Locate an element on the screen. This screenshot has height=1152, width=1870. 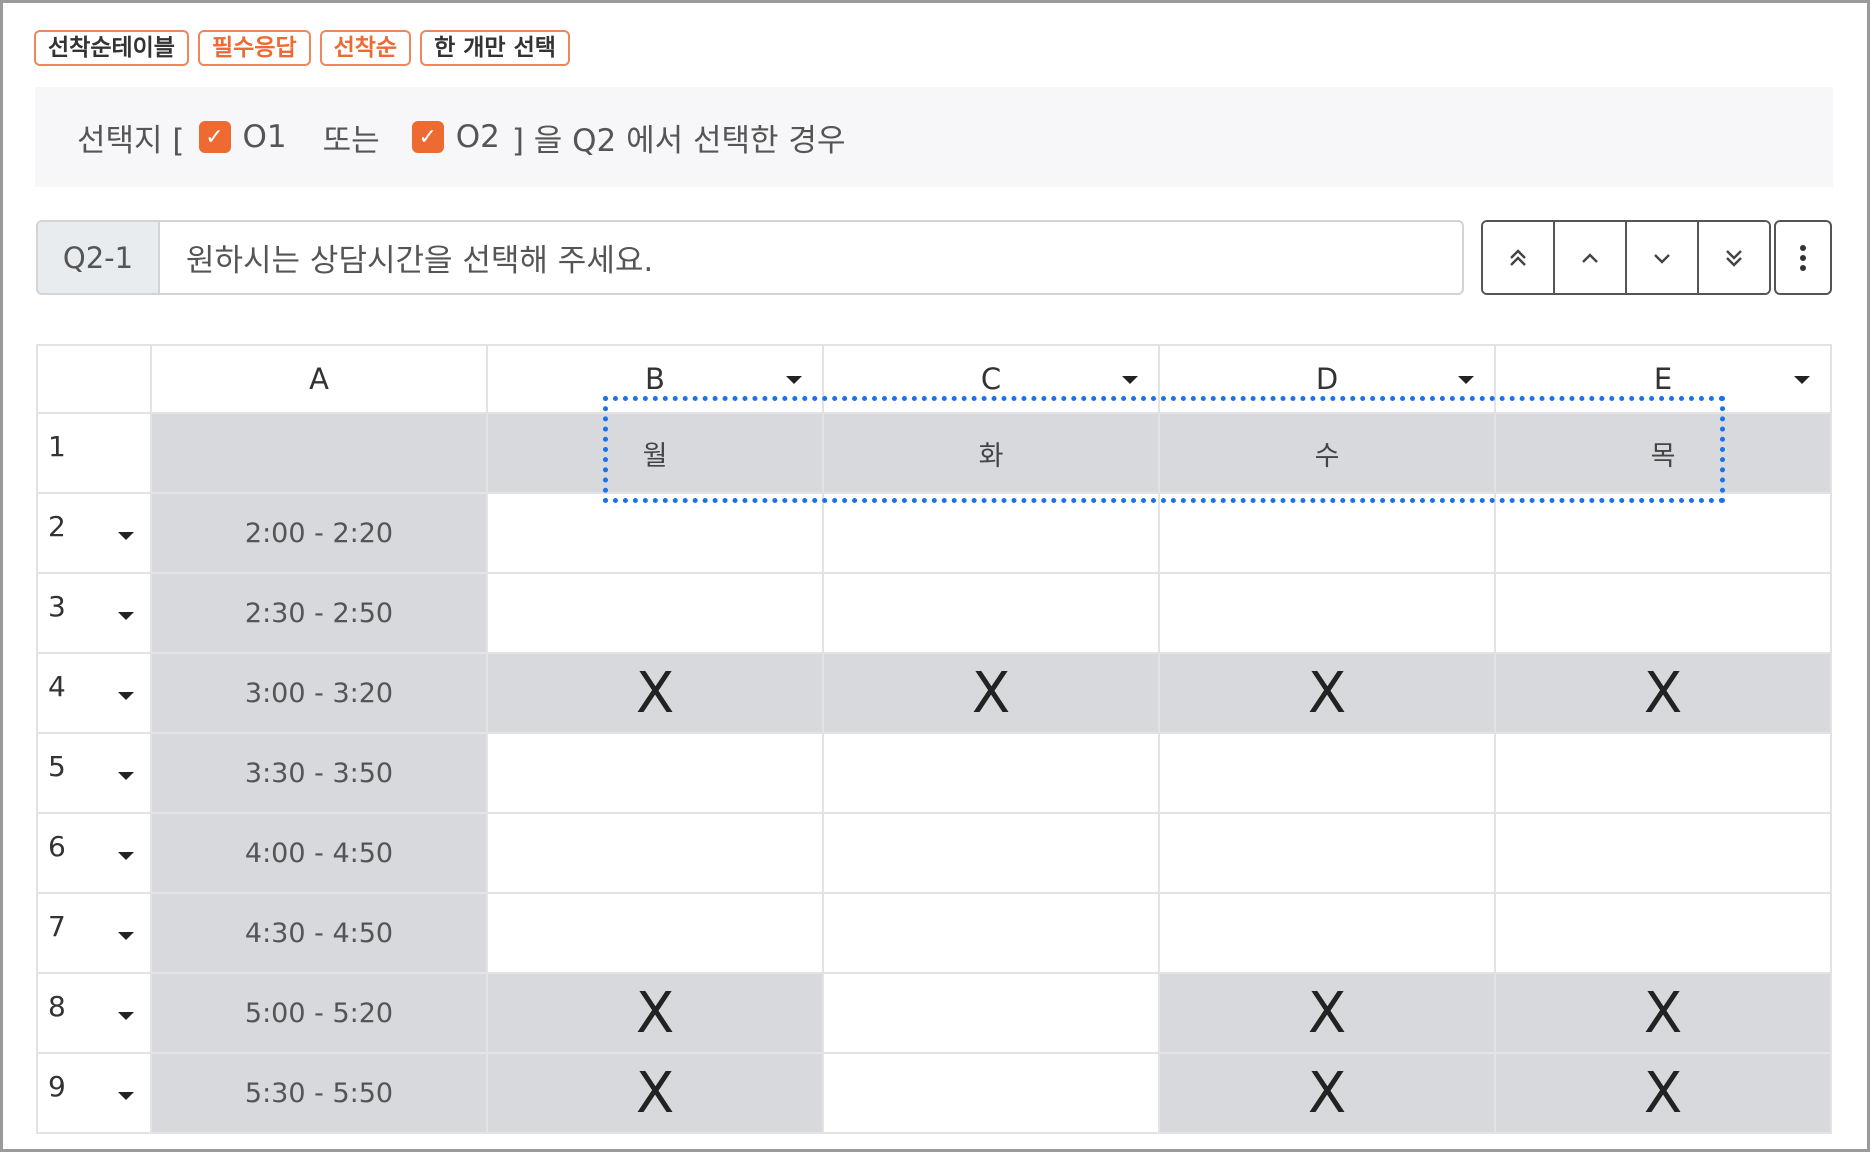
move-up-button is located at coordinates (1591, 257).